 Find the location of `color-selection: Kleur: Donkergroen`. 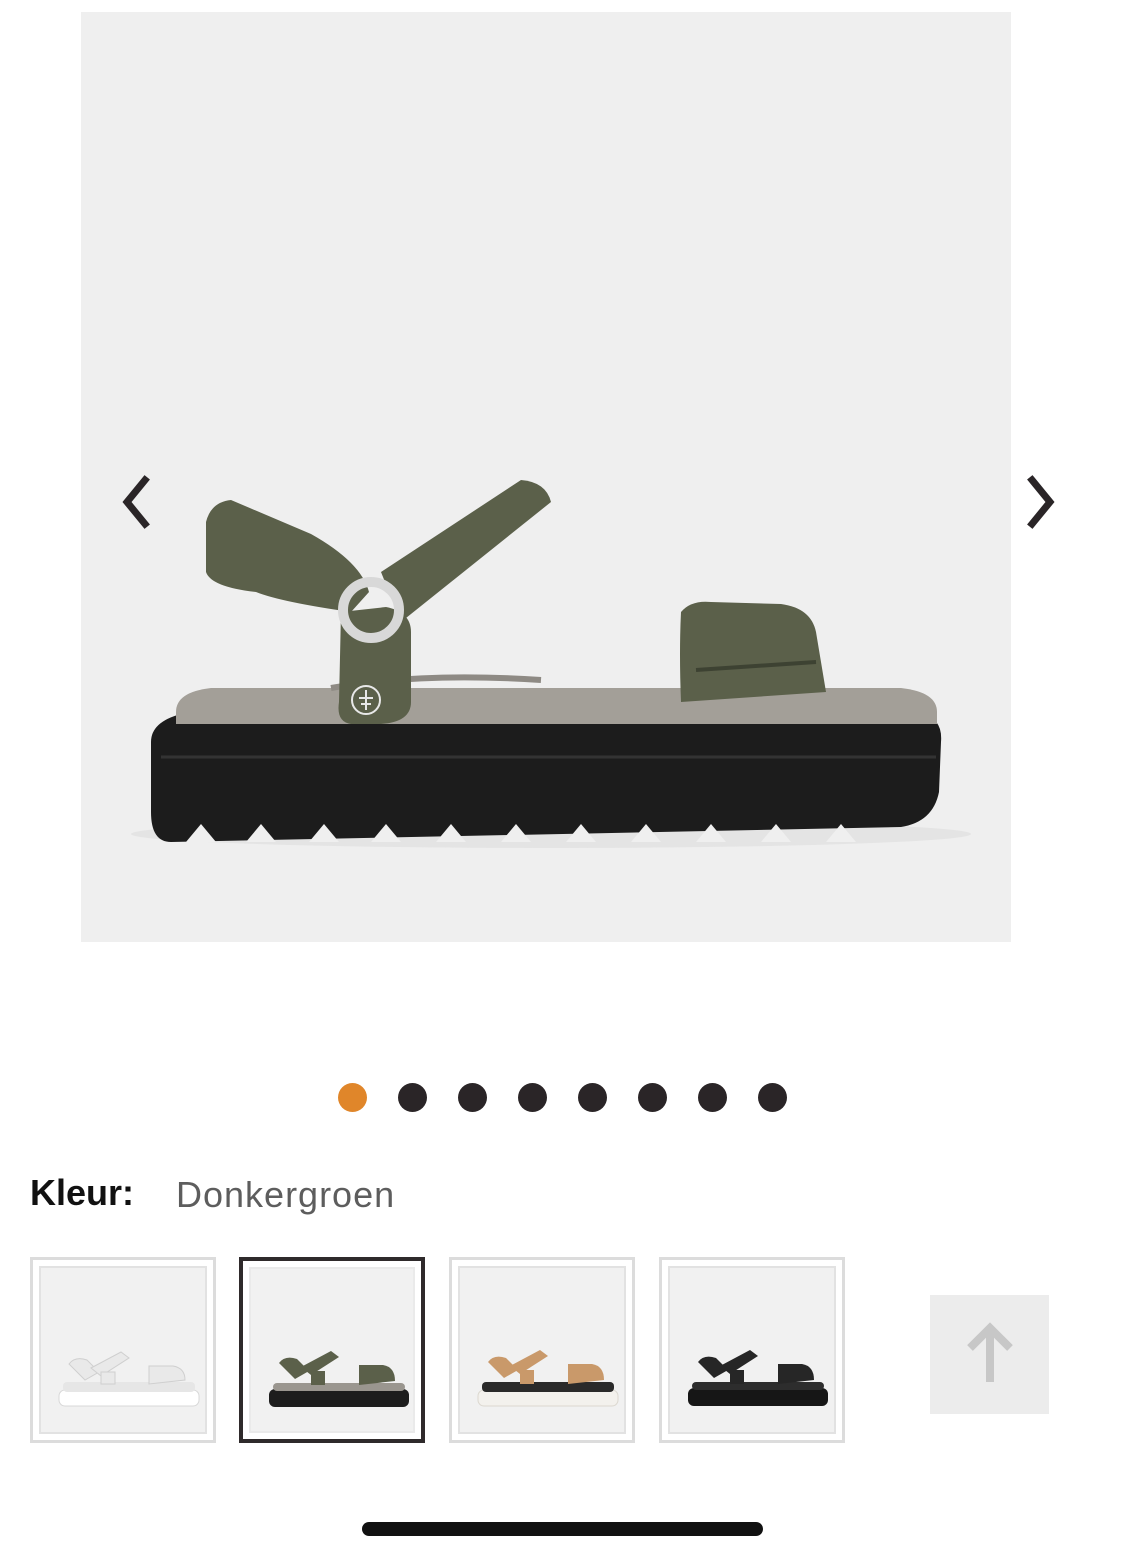

color-selection: Kleur: Donkergroen is located at coordinates (212, 1193).